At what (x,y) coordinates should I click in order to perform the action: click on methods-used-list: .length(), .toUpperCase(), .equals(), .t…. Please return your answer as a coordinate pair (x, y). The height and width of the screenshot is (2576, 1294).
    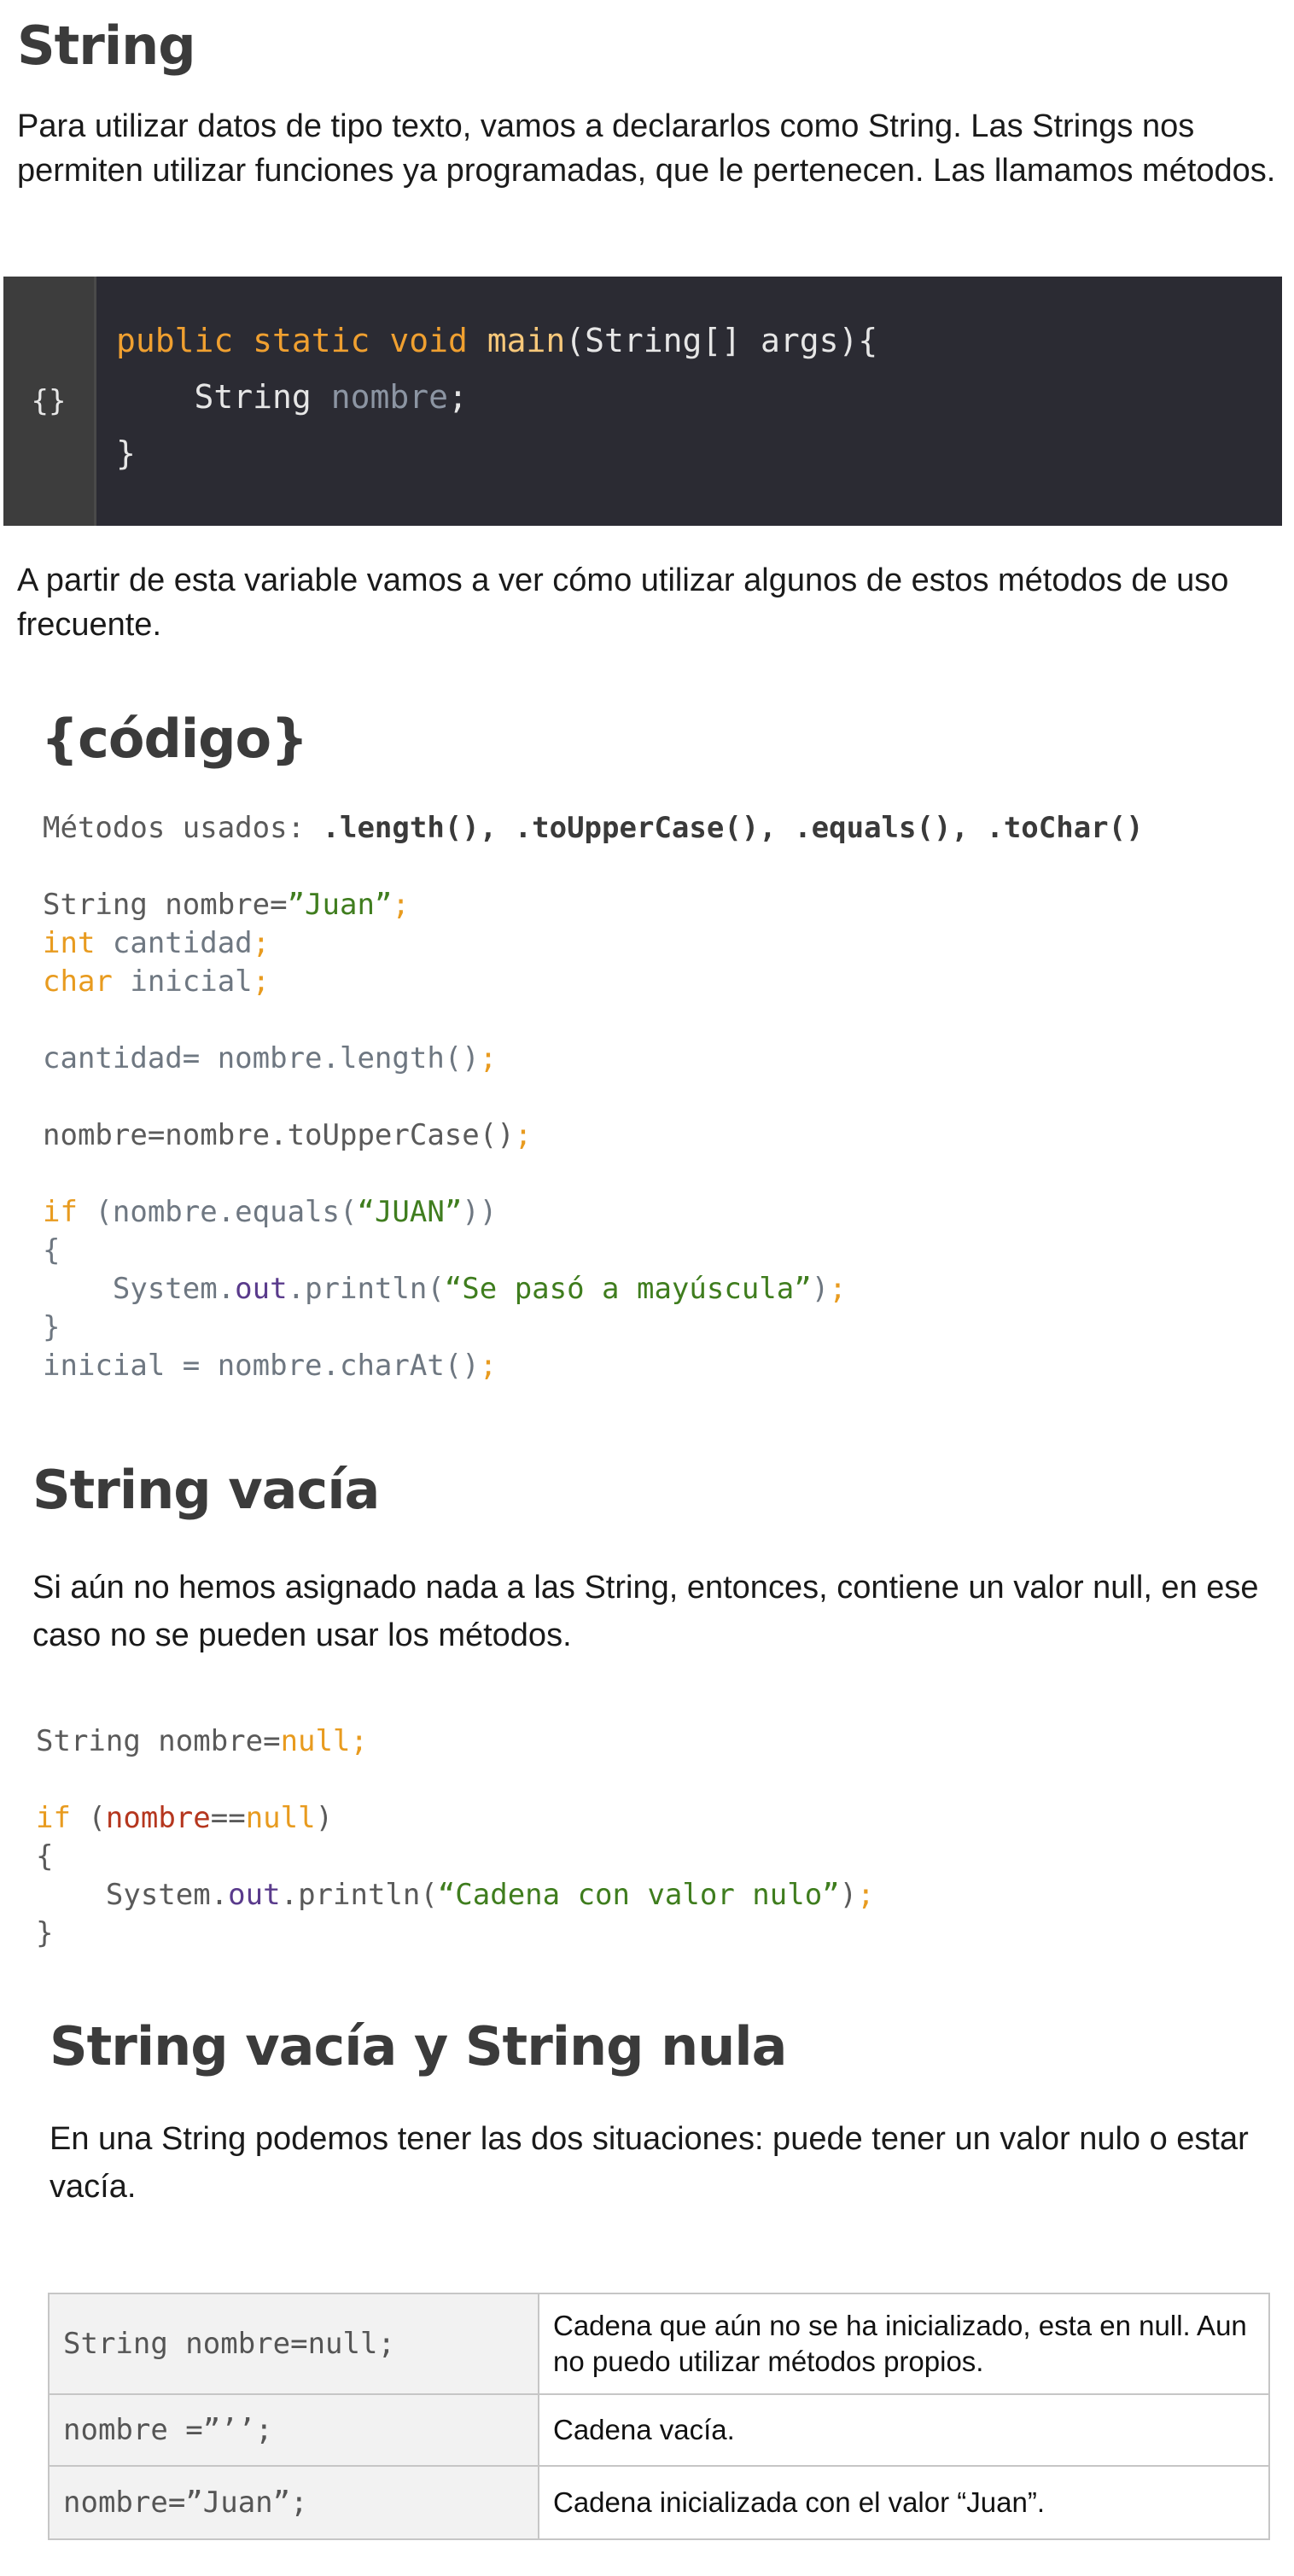
    Looking at the image, I should click on (733, 828).